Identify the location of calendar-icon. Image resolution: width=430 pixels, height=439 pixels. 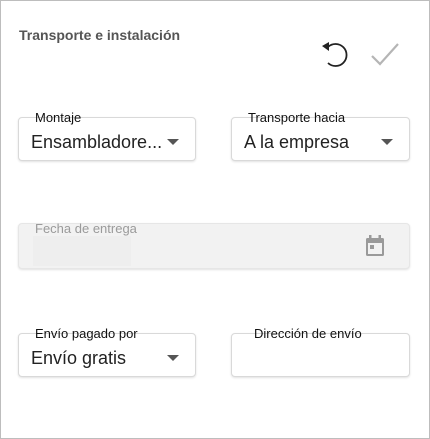
(375, 246).